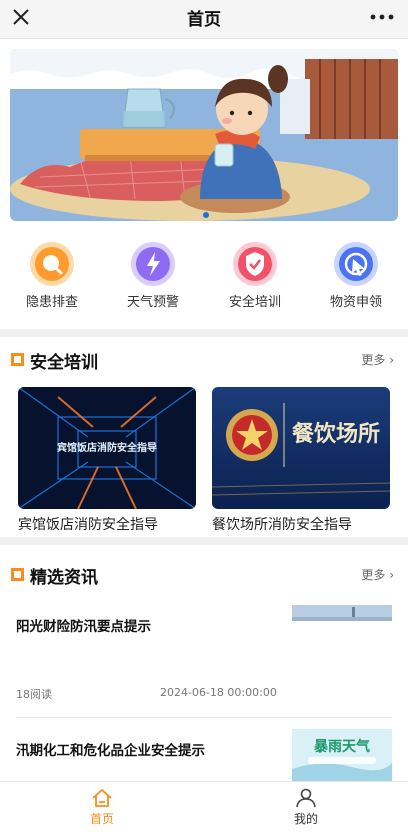 The image size is (408, 834). I want to click on quick-action-label: 安全培训, so click(254, 302).